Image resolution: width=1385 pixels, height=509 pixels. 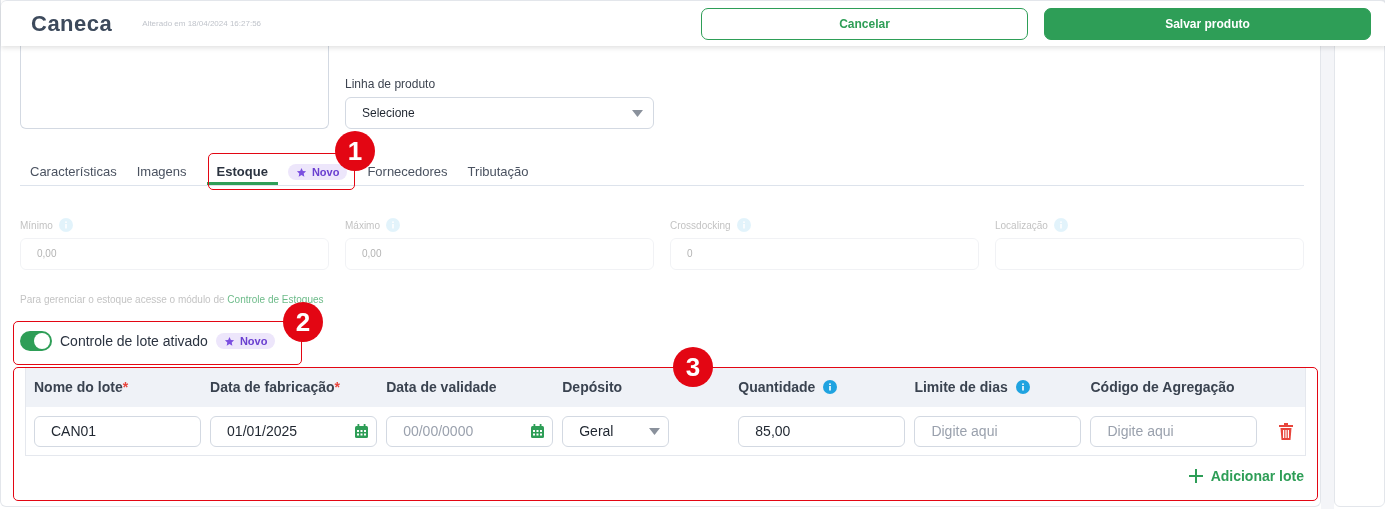 I want to click on input-field: 85,00, so click(x=822, y=431).